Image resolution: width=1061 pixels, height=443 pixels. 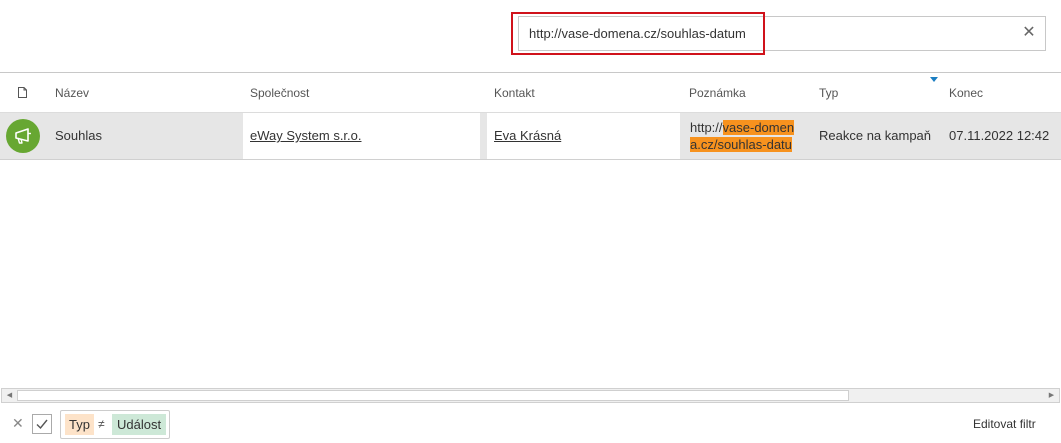 What do you see at coordinates (306, 136) in the screenshot?
I see `row-company-link: eWay System s.r.o.` at bounding box center [306, 136].